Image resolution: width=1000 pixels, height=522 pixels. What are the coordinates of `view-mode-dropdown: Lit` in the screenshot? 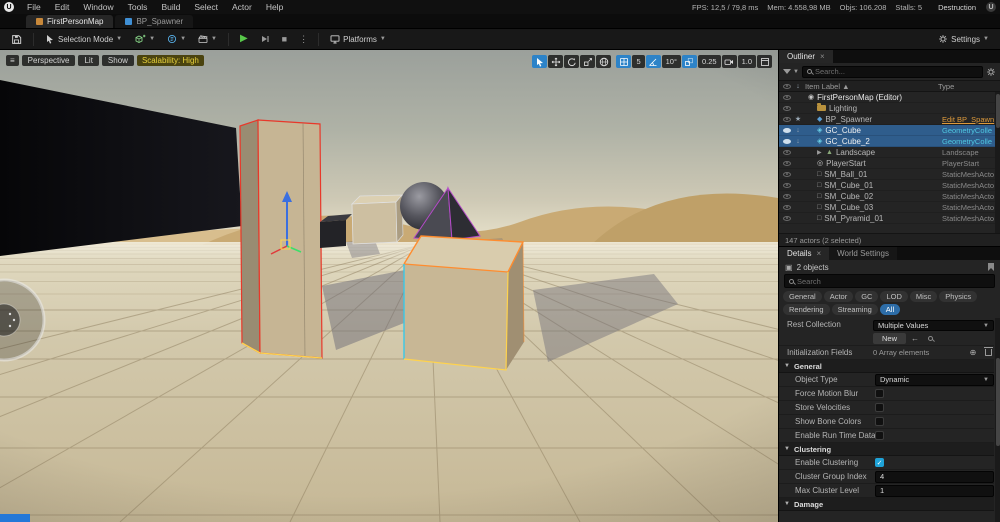 It's located at (88, 60).